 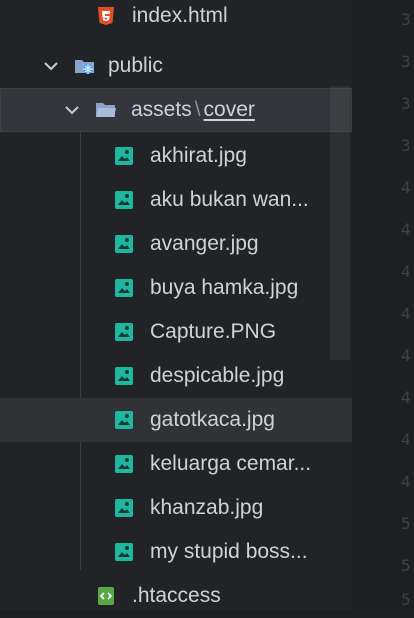 What do you see at coordinates (176, 66) in the screenshot?
I see `tree-folder-public: public` at bounding box center [176, 66].